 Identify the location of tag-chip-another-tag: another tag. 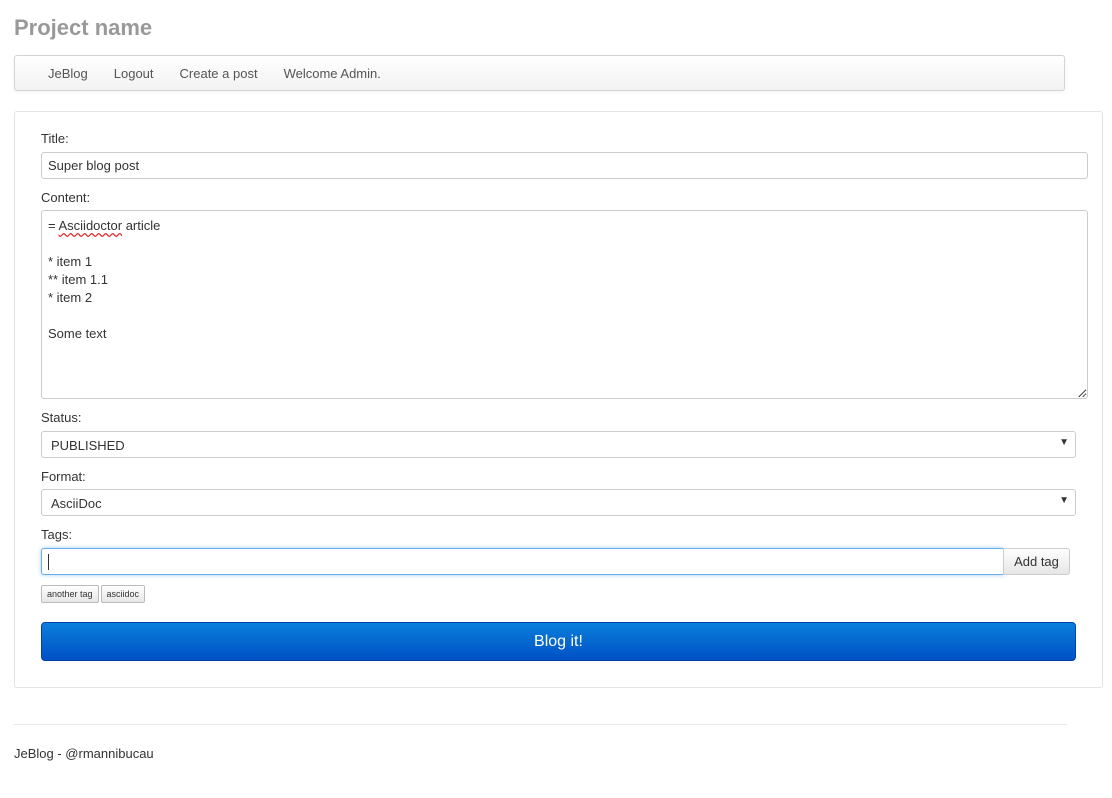
(70, 594).